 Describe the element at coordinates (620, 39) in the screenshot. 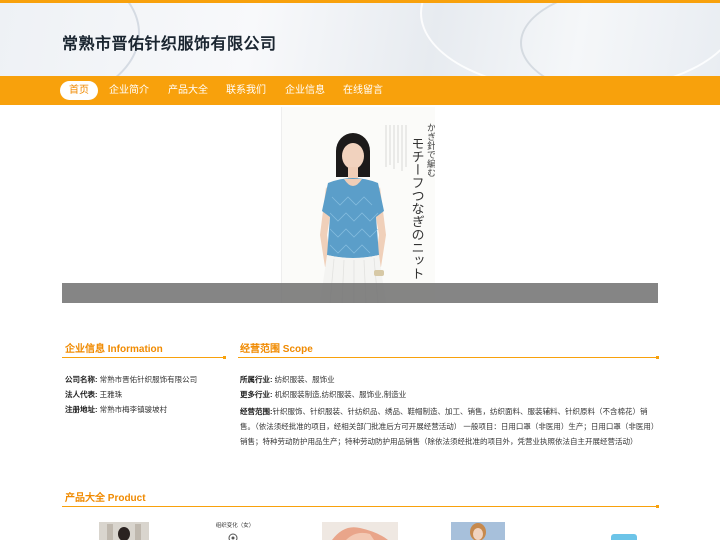

I see `header-decoration` at that location.